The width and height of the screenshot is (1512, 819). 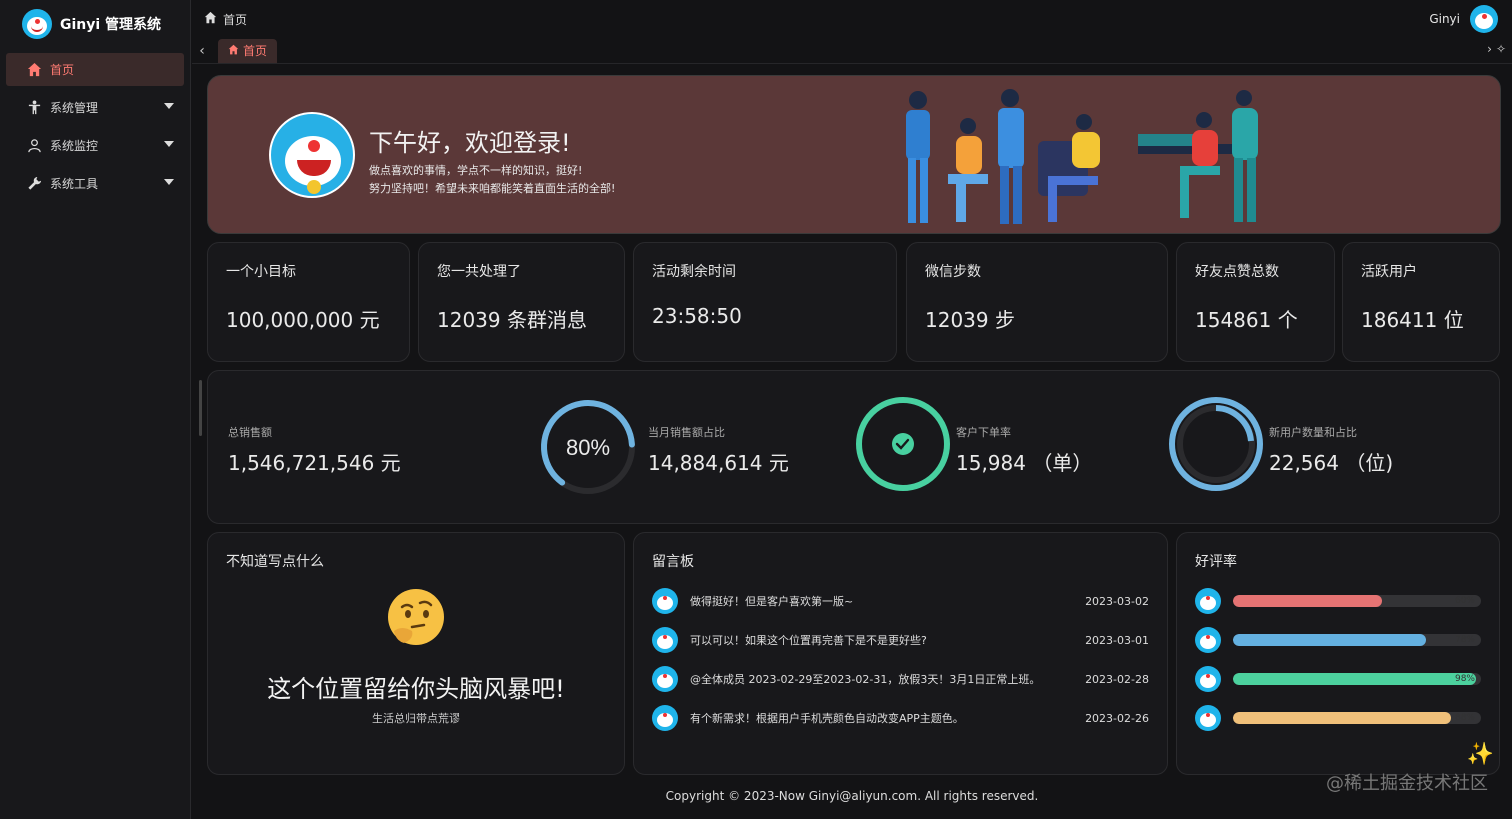 What do you see at coordinates (37, 24) in the screenshot?
I see `logo` at bounding box center [37, 24].